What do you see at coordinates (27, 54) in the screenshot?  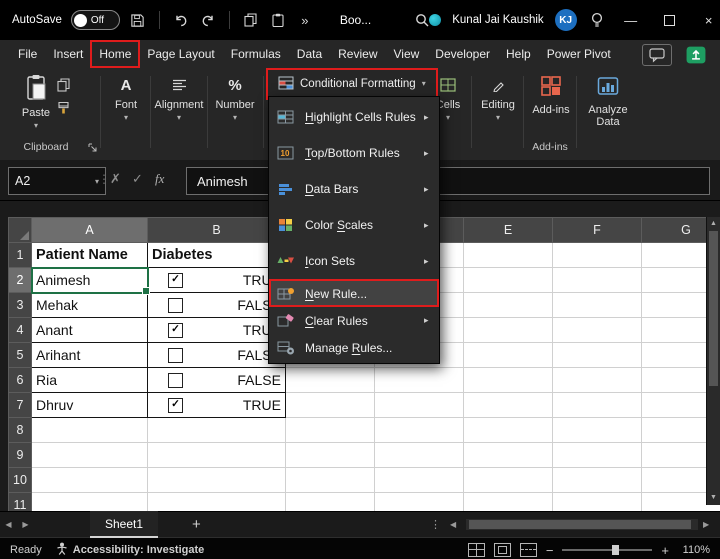 I see `tab-file: File` at bounding box center [27, 54].